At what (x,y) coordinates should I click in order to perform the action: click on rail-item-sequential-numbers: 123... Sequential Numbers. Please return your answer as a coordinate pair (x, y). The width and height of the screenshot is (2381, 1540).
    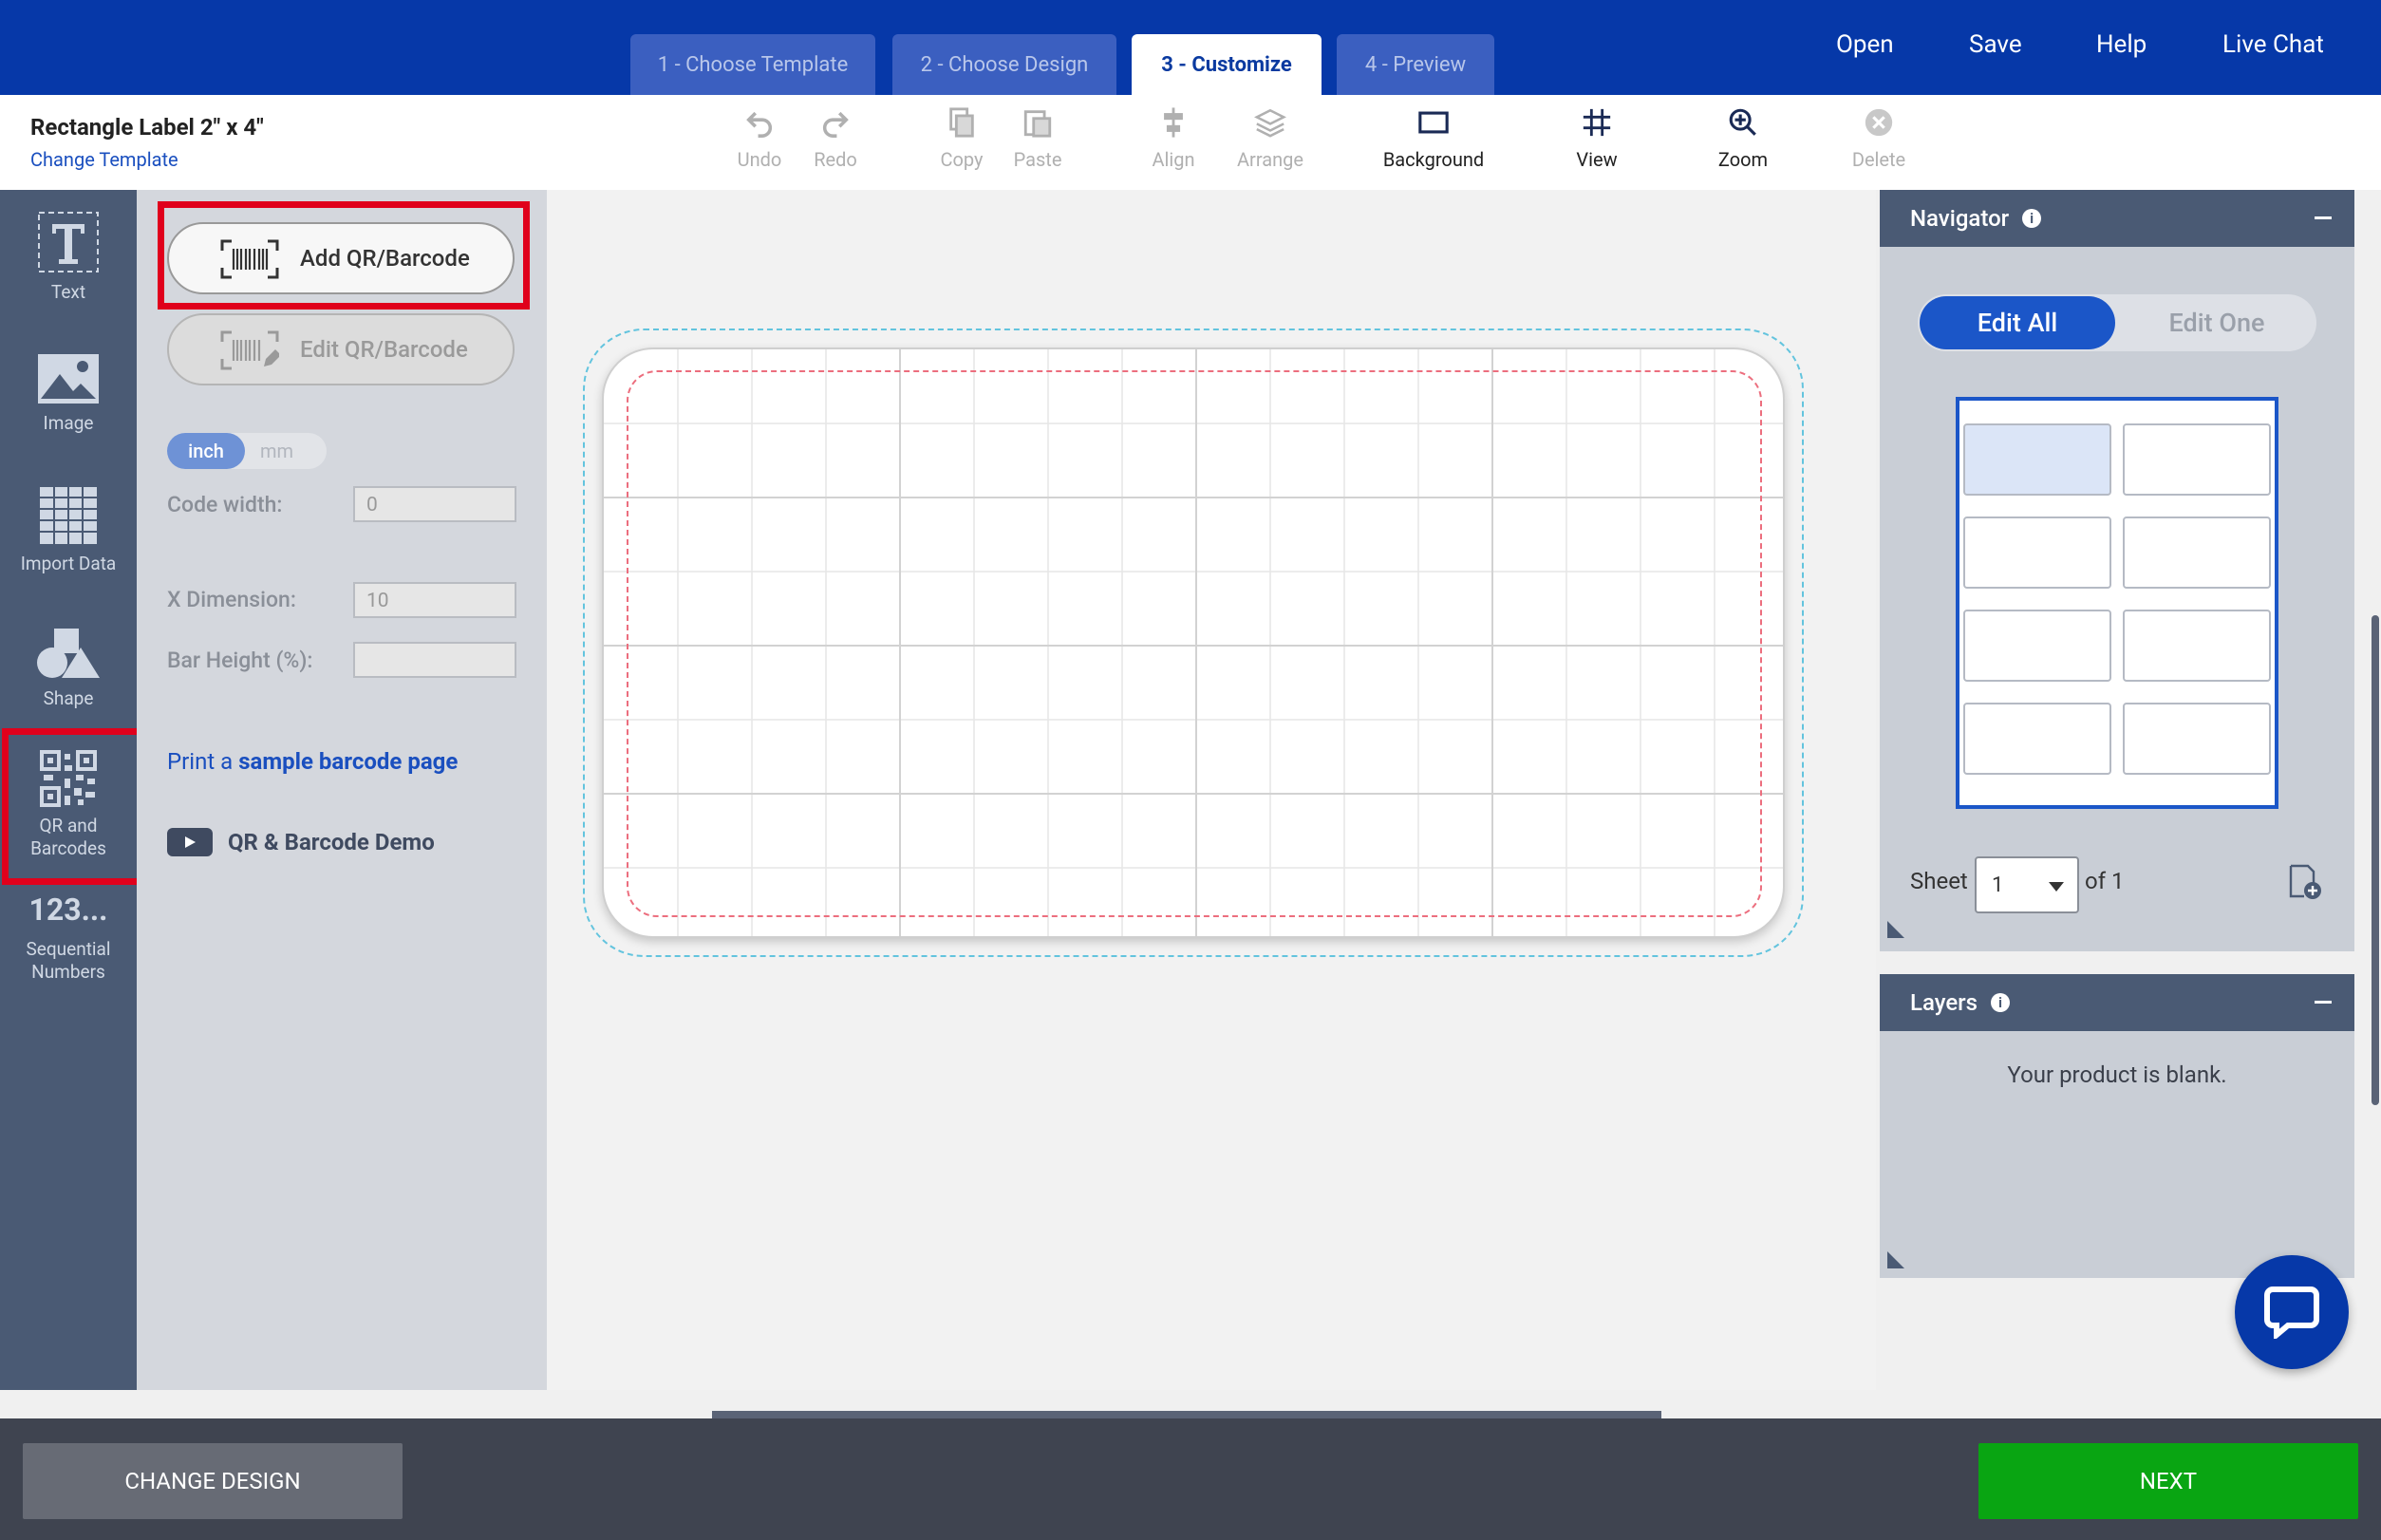
    Looking at the image, I should click on (69, 938).